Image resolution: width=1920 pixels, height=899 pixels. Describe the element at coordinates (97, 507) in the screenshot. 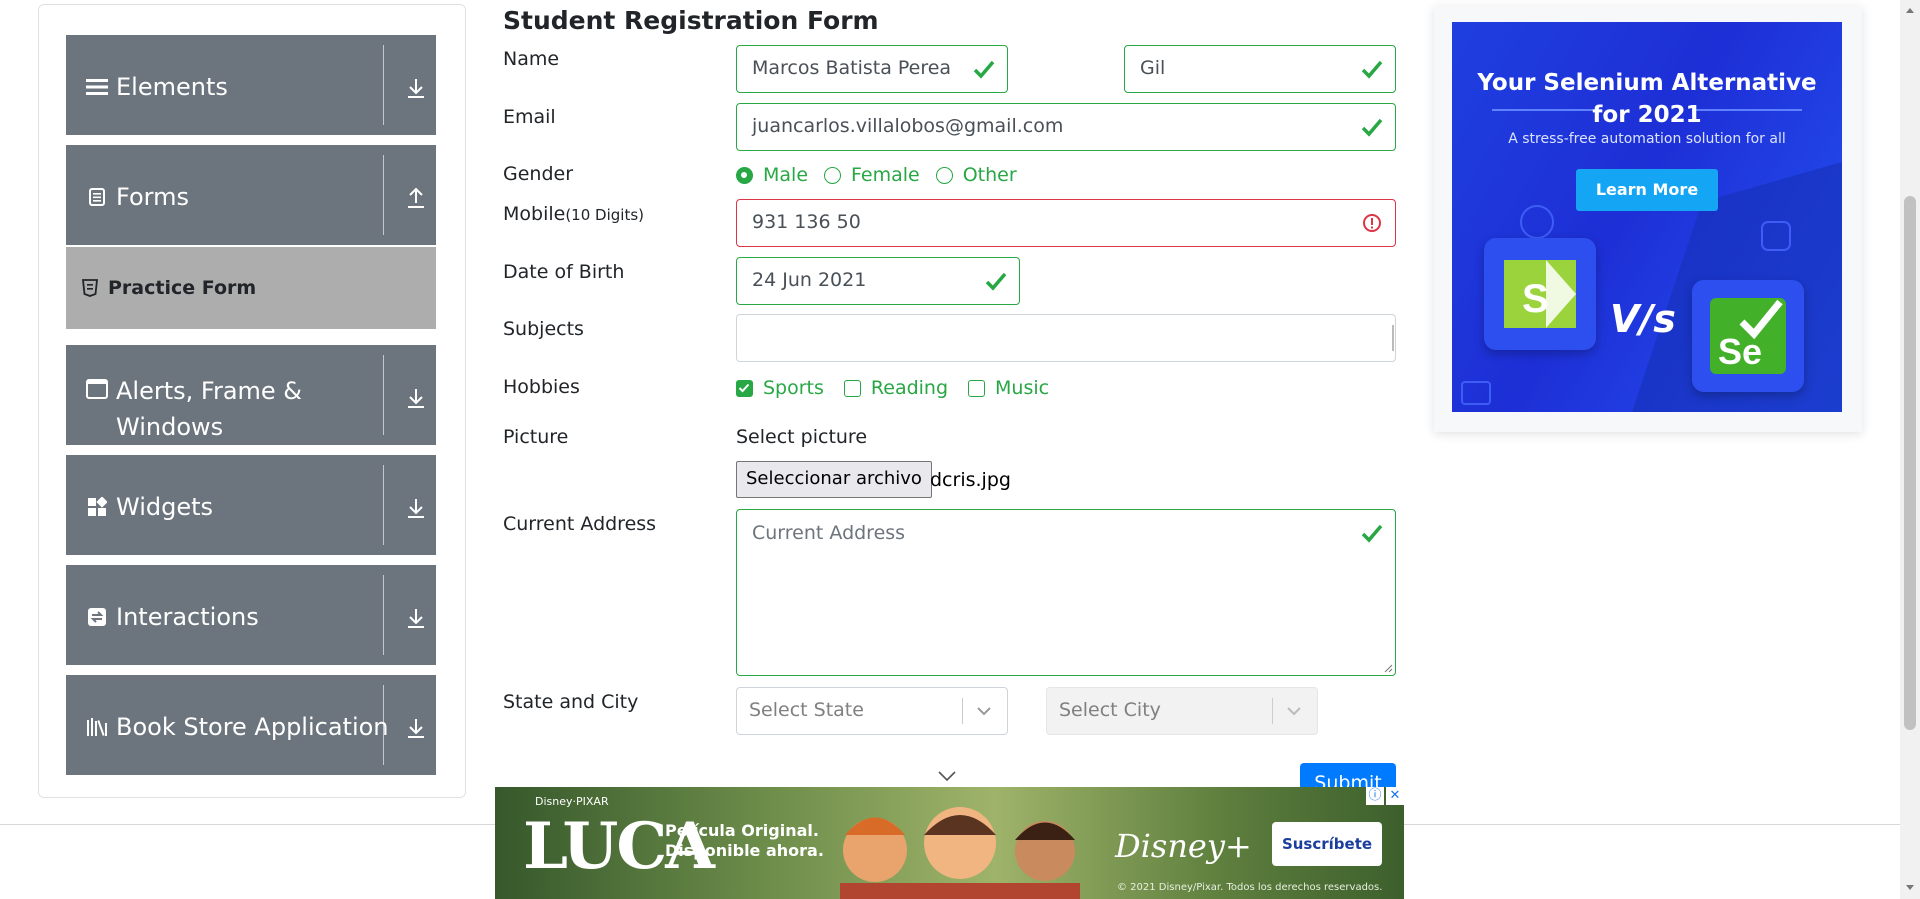

I see `widgets-grid-icon` at that location.